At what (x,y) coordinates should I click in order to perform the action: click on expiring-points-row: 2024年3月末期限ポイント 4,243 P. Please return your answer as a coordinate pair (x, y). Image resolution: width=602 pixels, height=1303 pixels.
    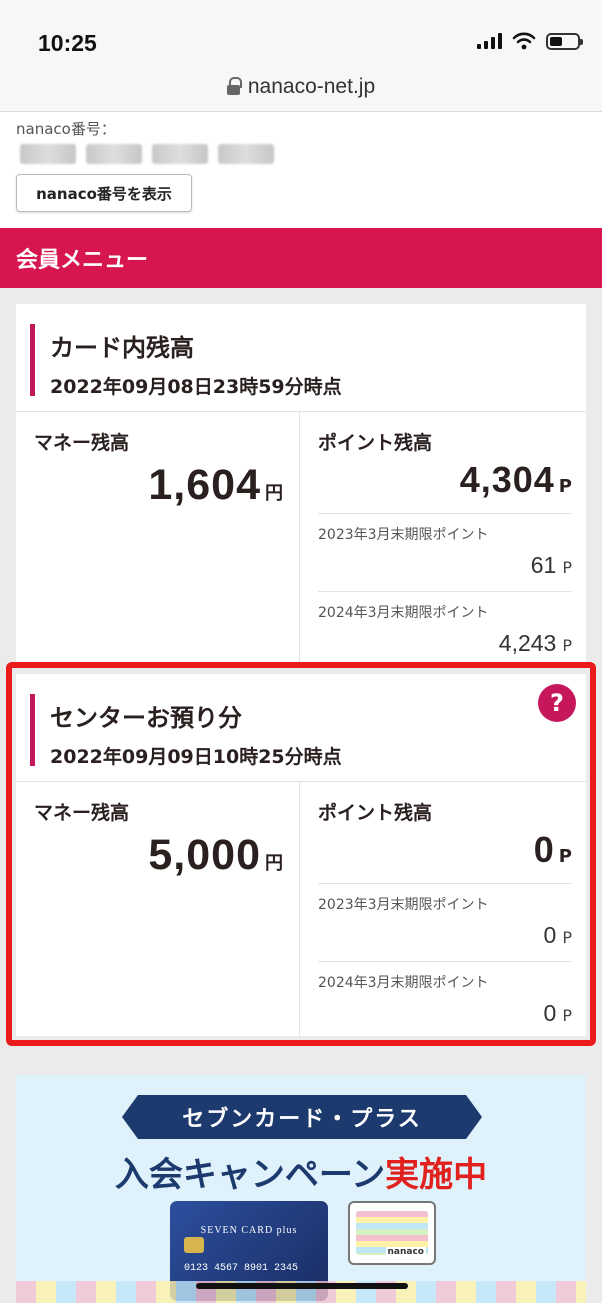
    Looking at the image, I should click on (445, 630).